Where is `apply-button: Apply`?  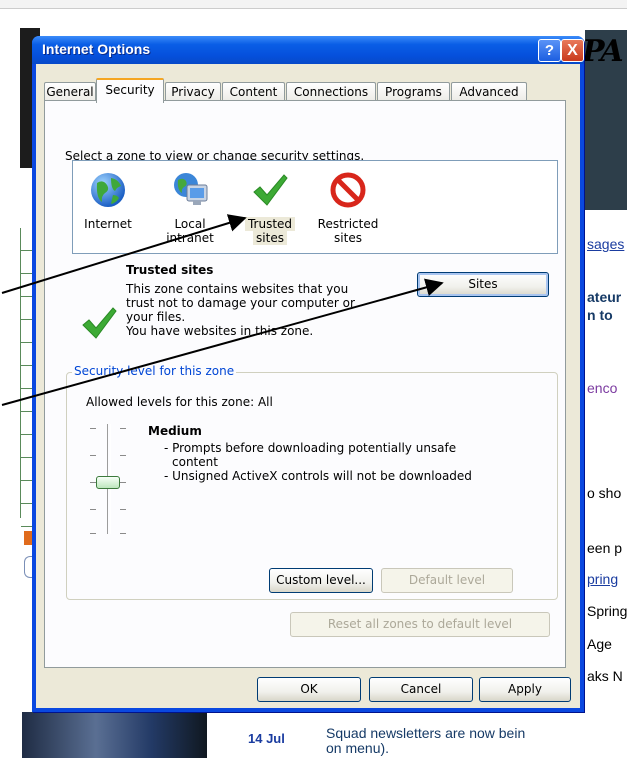 apply-button: Apply is located at coordinates (525, 689).